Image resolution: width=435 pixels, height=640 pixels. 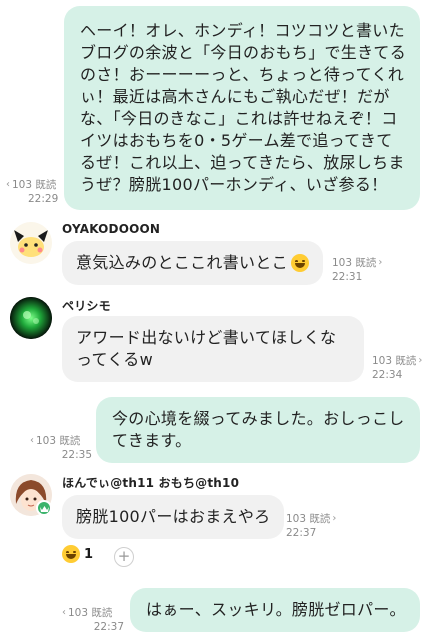 I want to click on sender-name: ペリシモ, so click(x=86, y=306).